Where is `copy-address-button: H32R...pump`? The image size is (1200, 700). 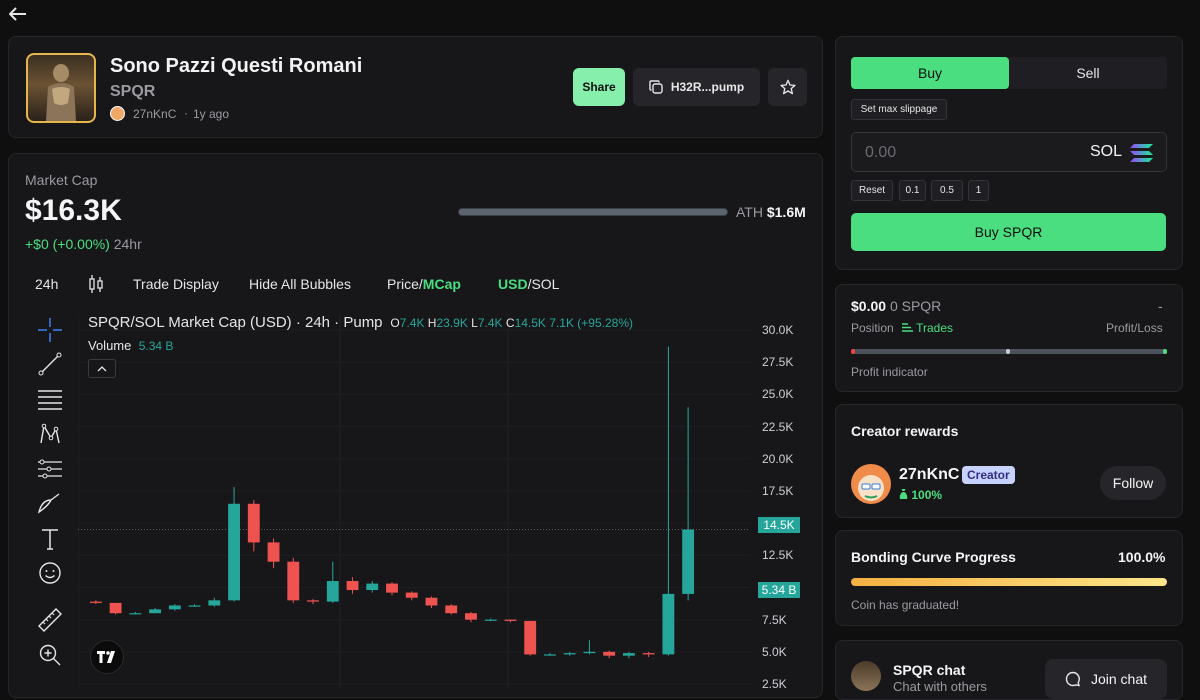 copy-address-button: H32R...pump is located at coordinates (696, 87).